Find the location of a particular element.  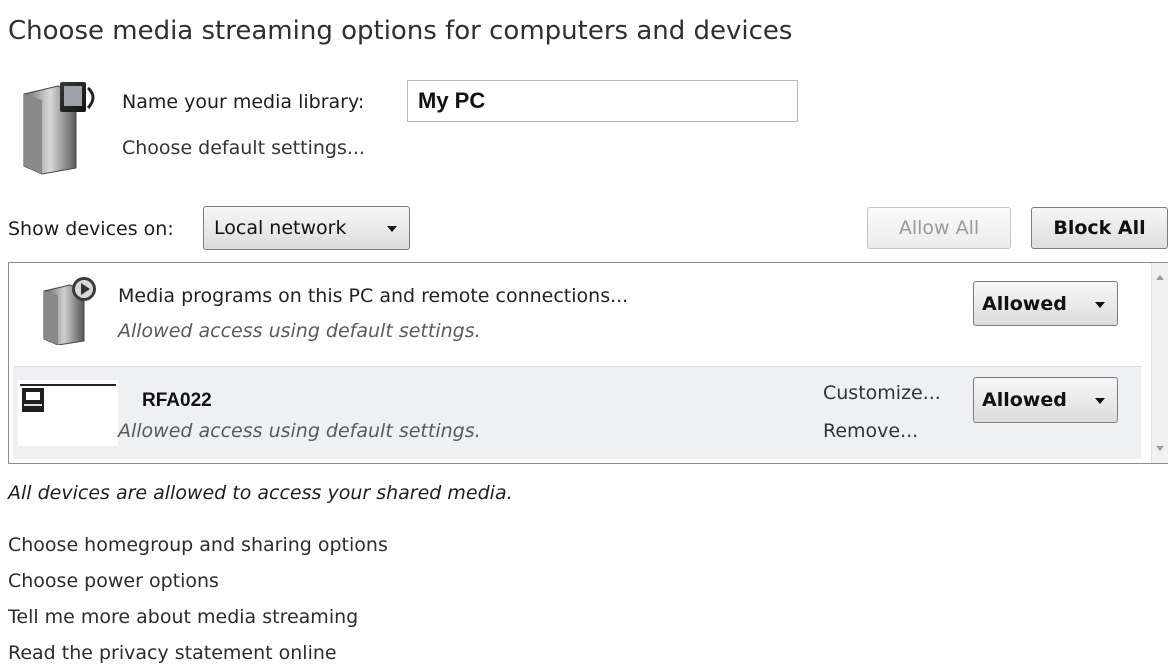

device-icon is located at coordinates (68, 412).